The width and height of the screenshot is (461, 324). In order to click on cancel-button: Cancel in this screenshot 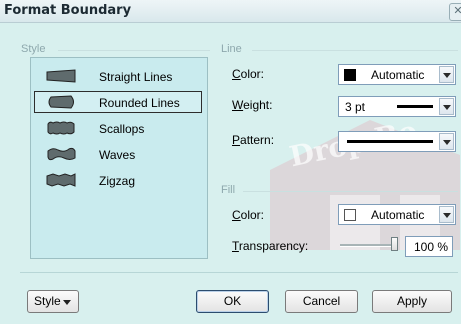, I will do `click(321, 301)`.